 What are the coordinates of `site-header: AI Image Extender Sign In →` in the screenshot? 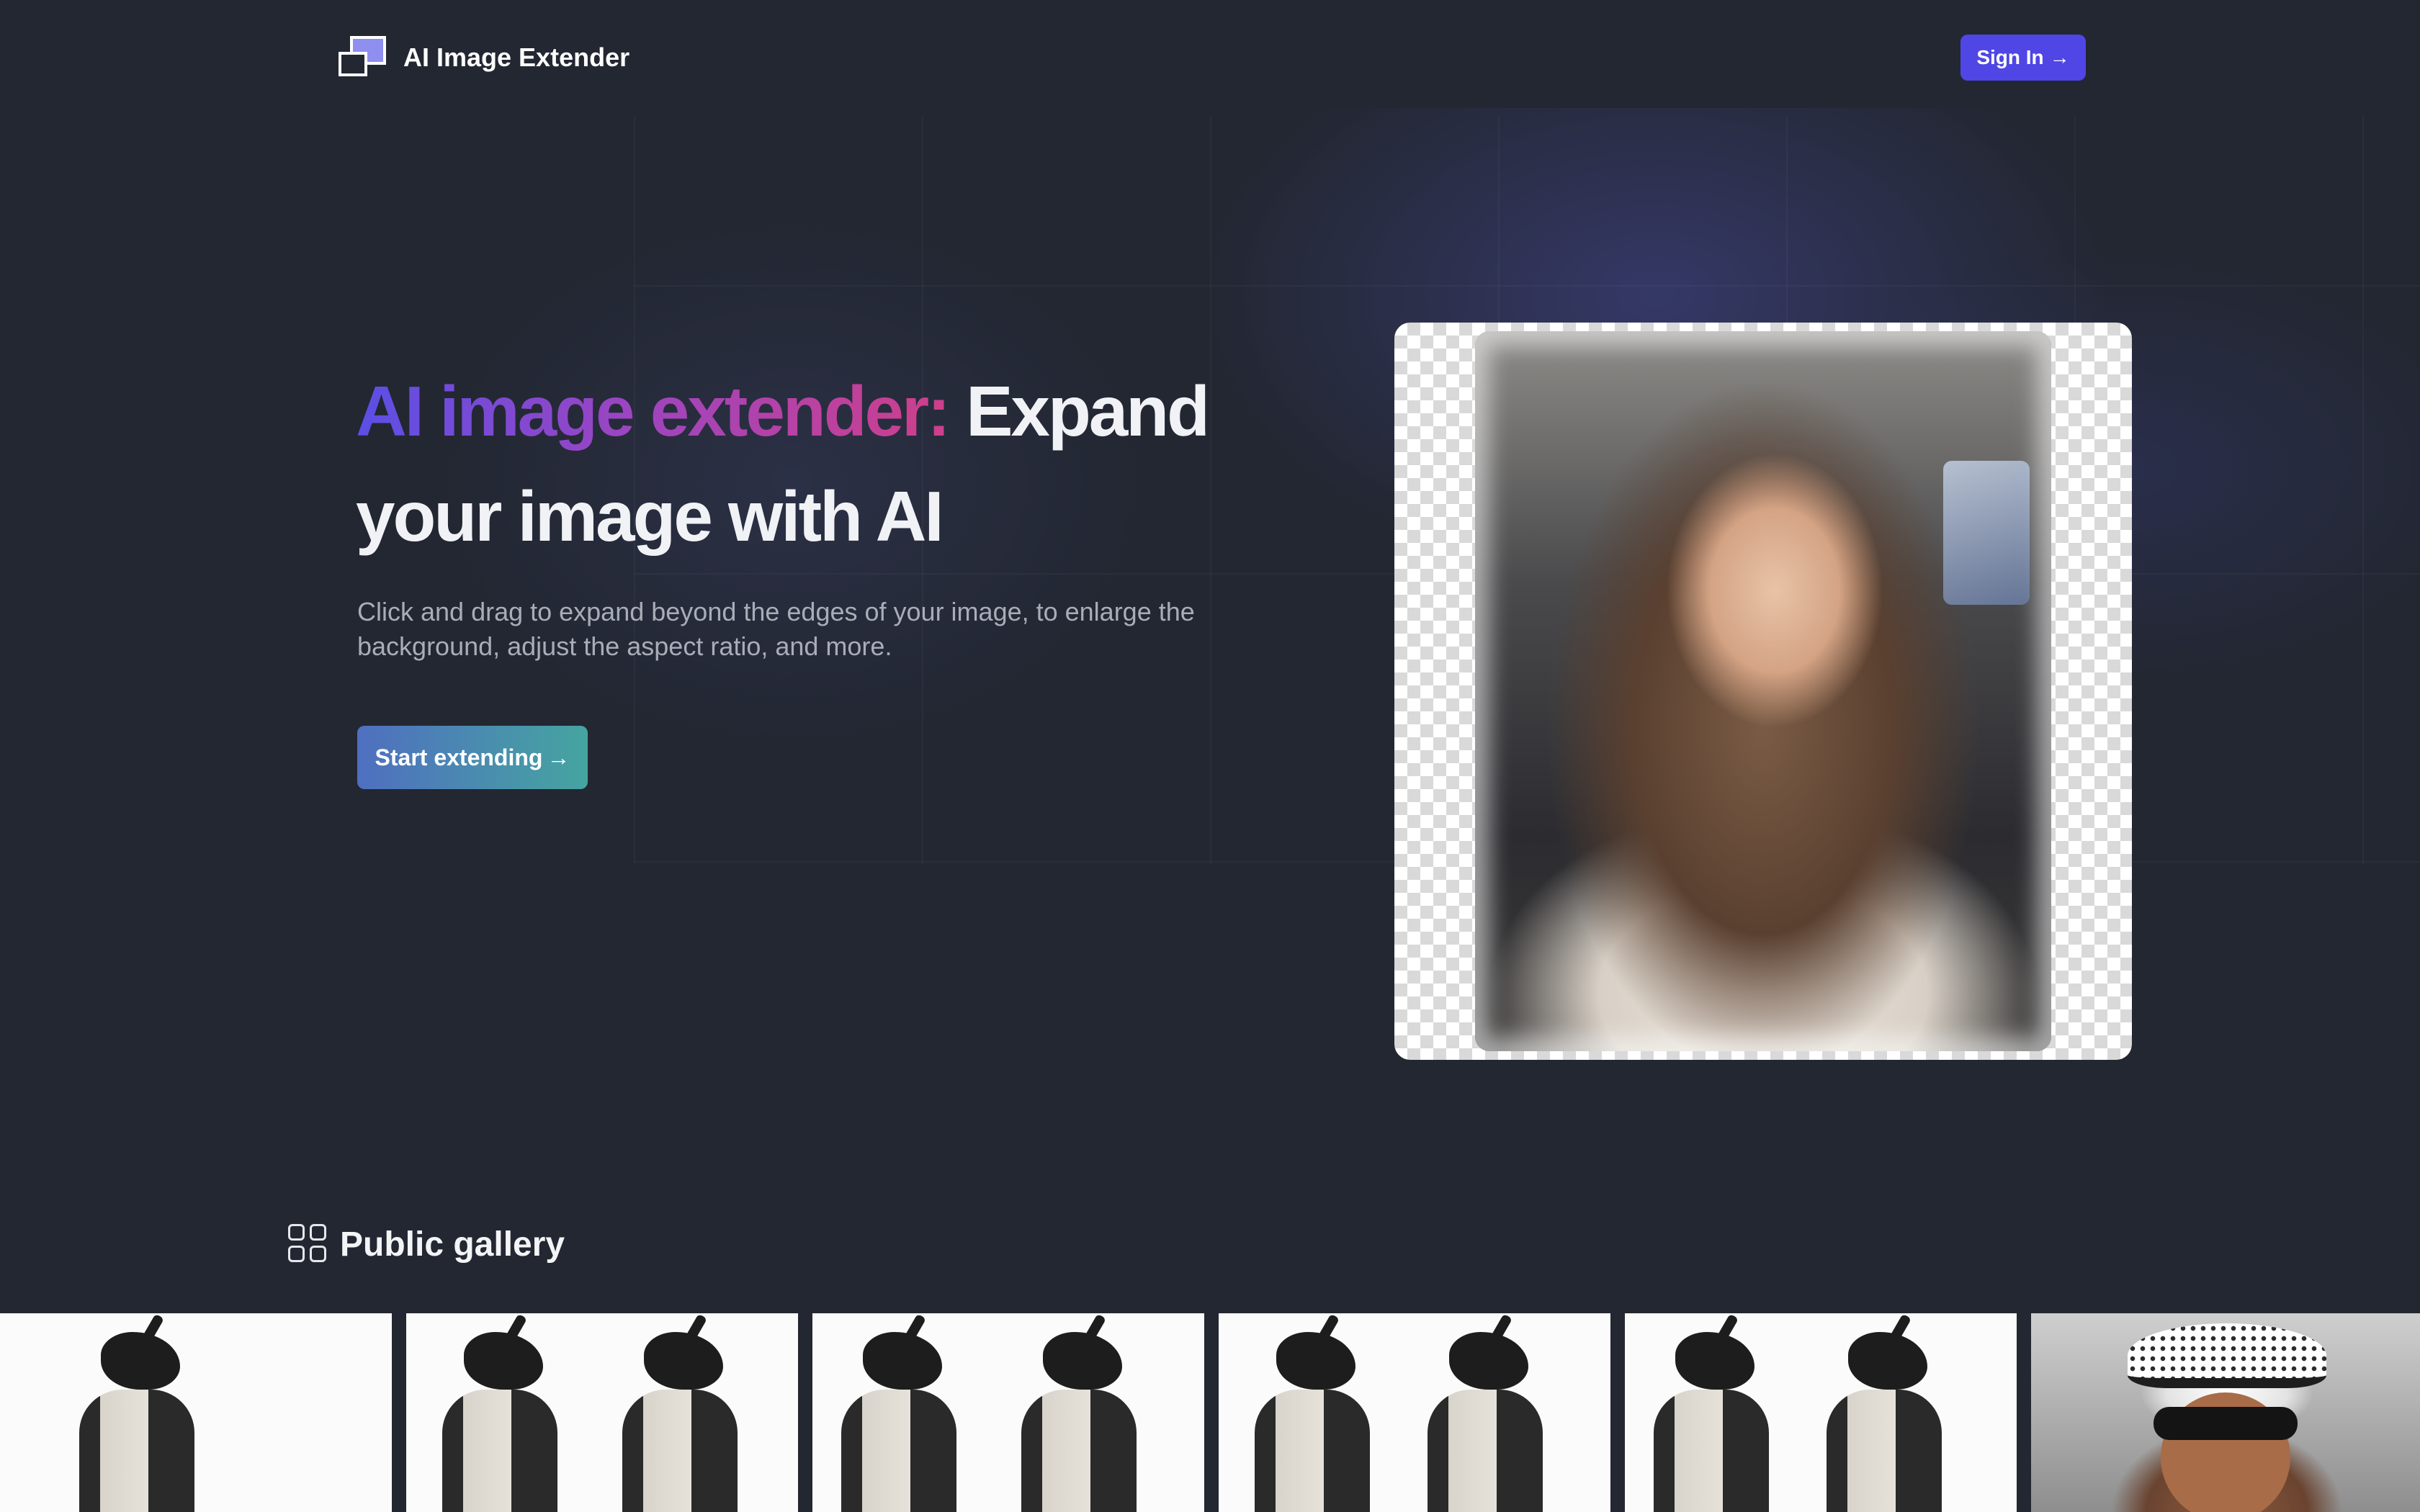 It's located at (1210, 57).